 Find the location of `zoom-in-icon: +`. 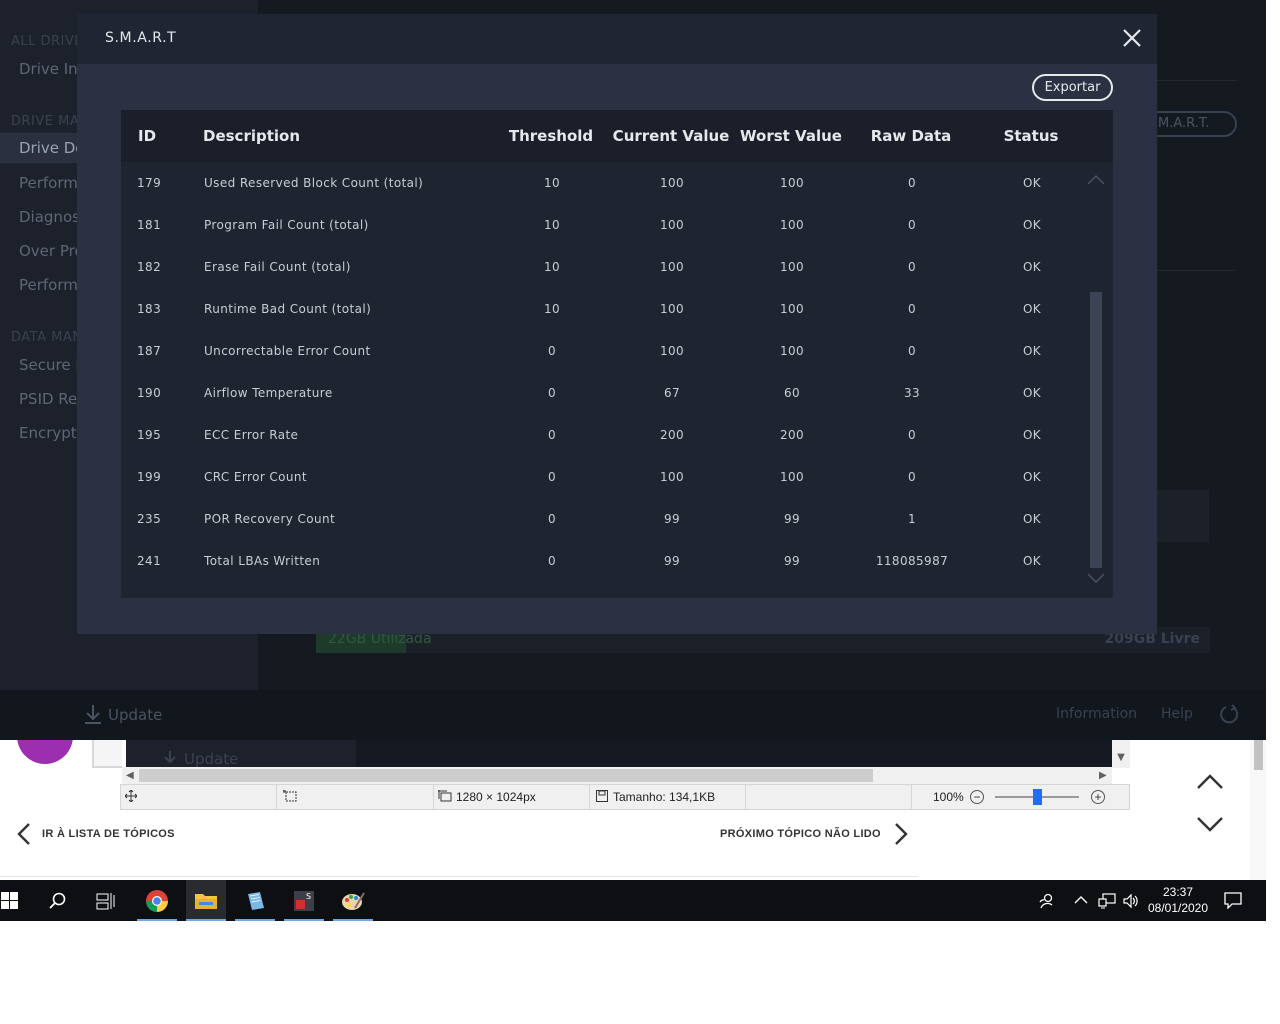

zoom-in-icon: + is located at coordinates (1098, 797).